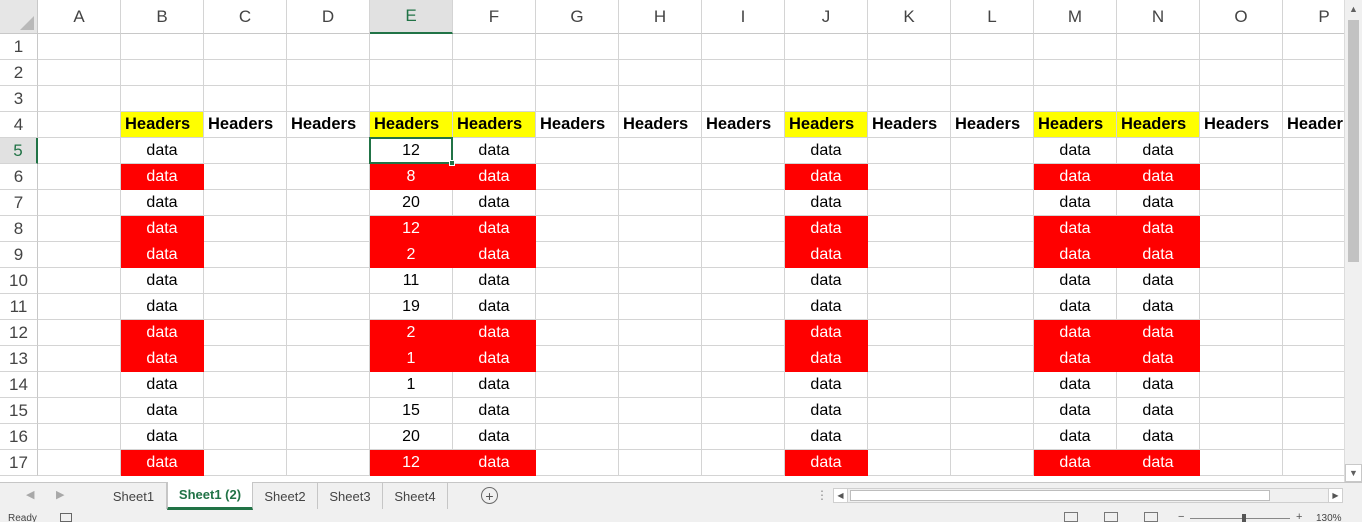 The width and height of the screenshot is (1362, 522). What do you see at coordinates (743, 385) in the screenshot?
I see `cell-i14` at bounding box center [743, 385].